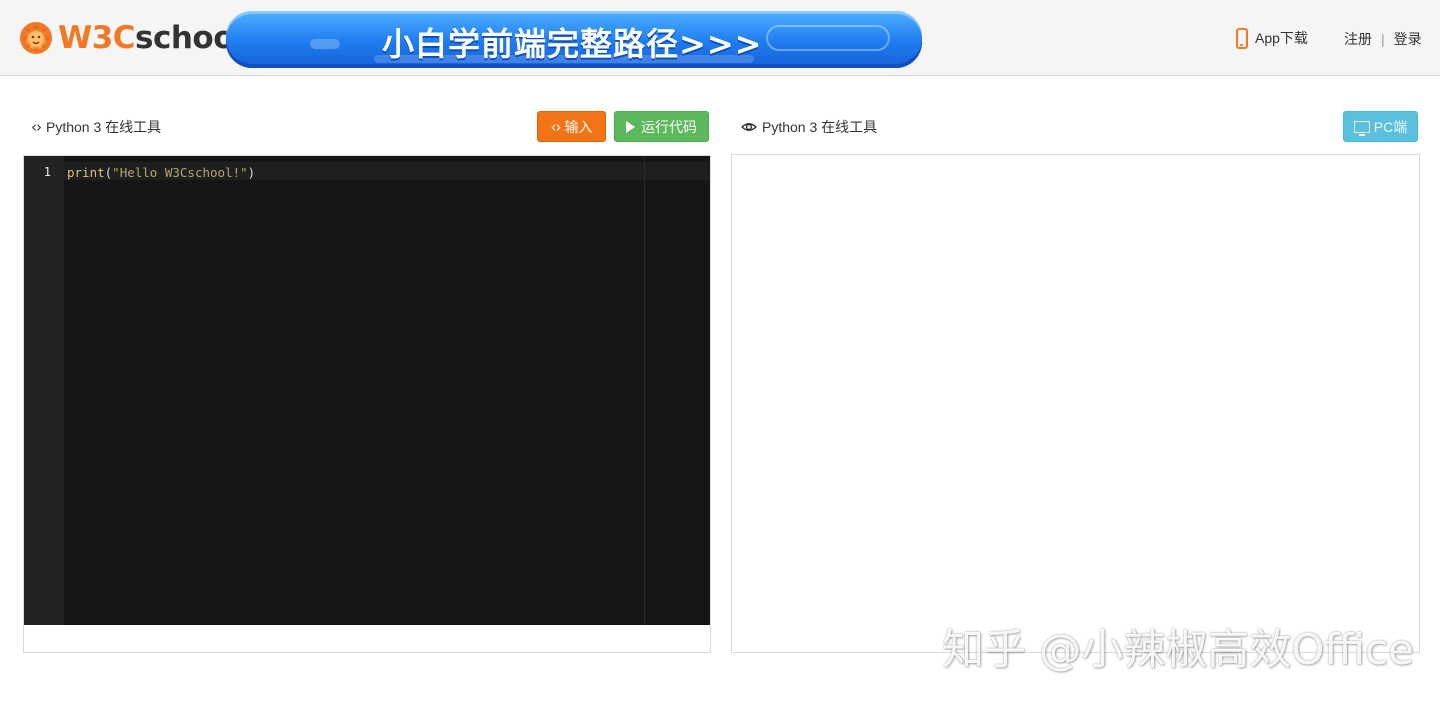 This screenshot has height=701, width=1440. Describe the element at coordinates (1358, 39) in the screenshot. I see `register-link: 注册` at that location.